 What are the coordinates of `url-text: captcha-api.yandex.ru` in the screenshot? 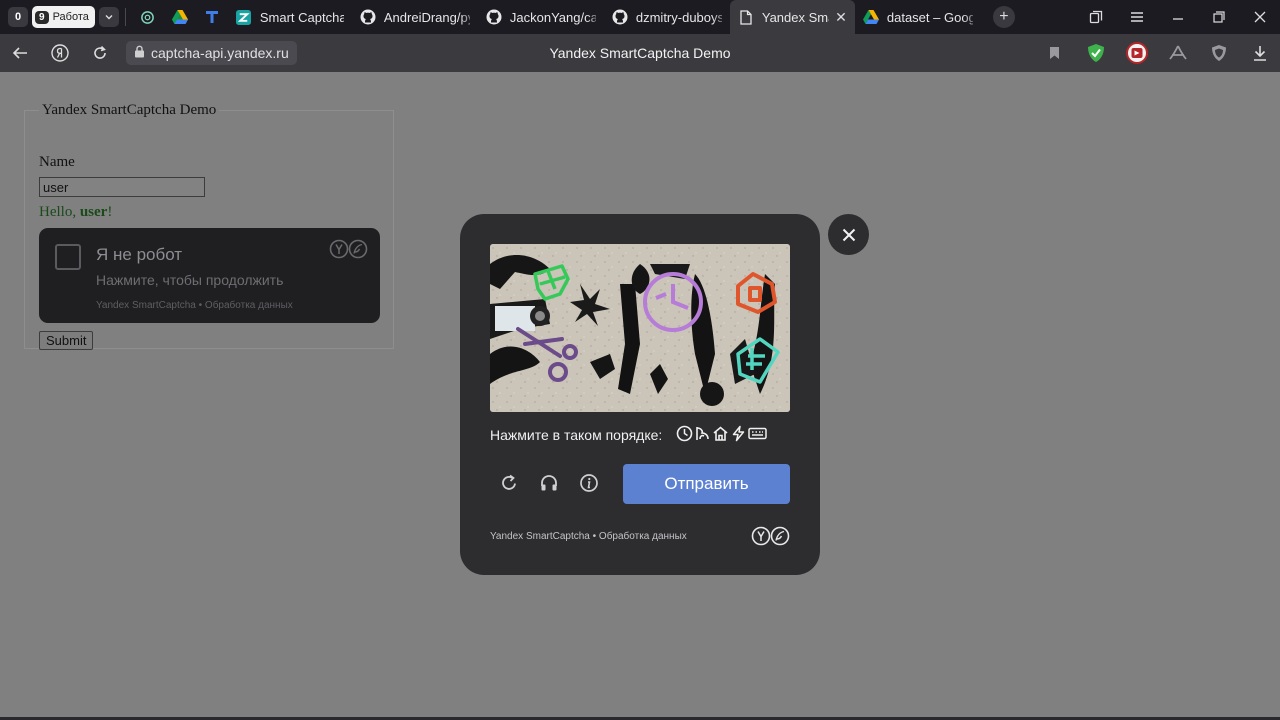 It's located at (220, 53).